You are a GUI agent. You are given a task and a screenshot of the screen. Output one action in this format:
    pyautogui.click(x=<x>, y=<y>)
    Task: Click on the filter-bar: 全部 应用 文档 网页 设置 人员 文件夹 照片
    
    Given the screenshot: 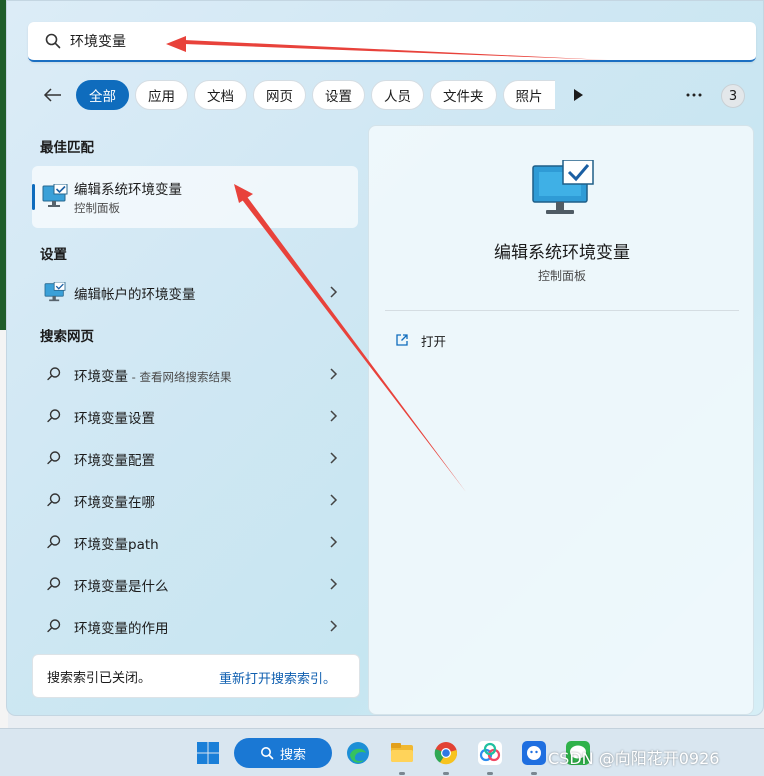 What is the action you would take?
    pyautogui.click(x=314, y=95)
    